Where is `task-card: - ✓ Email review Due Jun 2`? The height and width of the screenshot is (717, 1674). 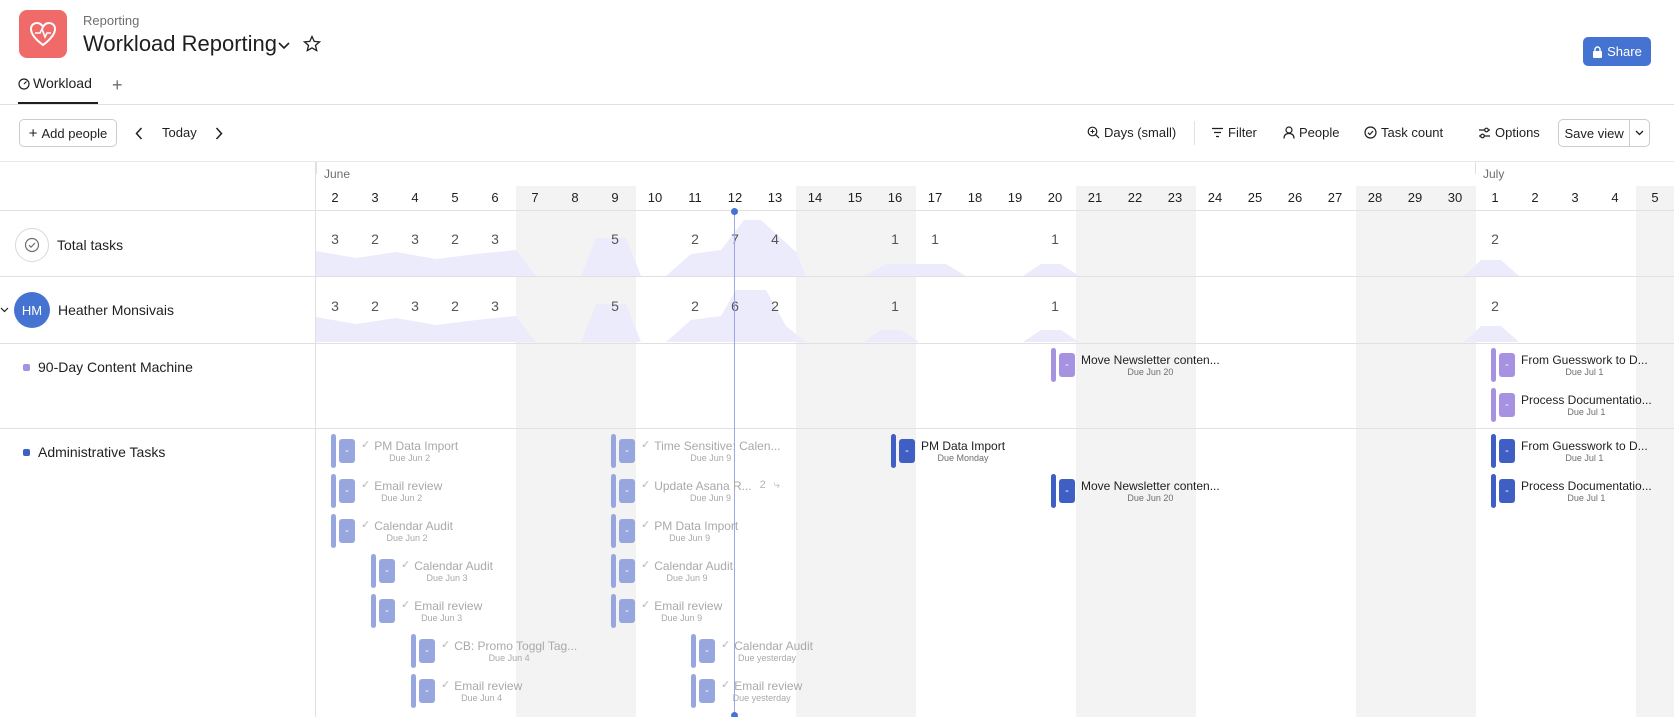
task-card: - ✓ Email review Due Jun 2 is located at coordinates (386, 491).